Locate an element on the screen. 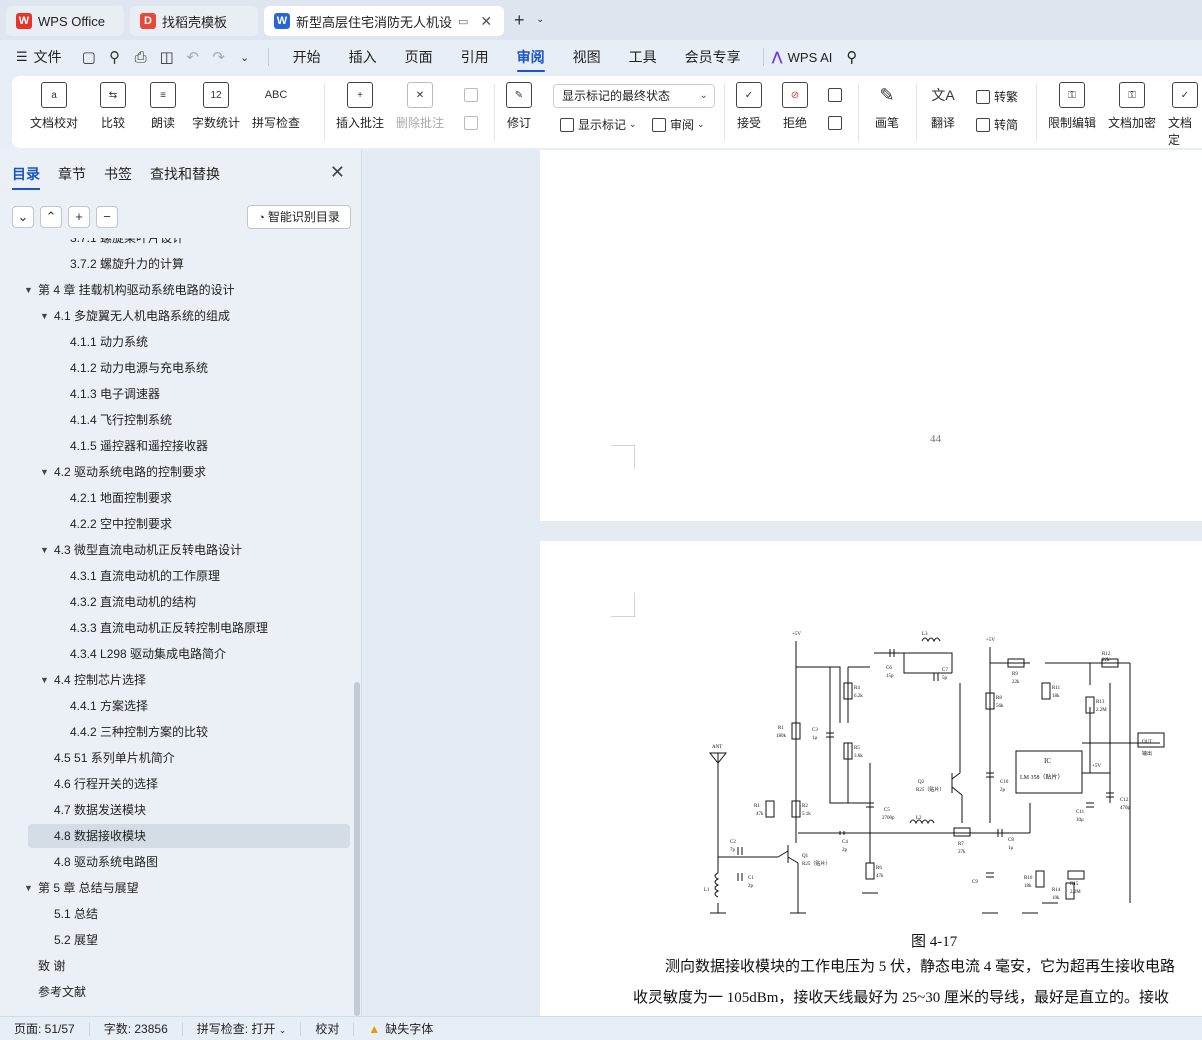 This screenshot has width=1202, height=1040. redo-icon: ↷ is located at coordinates (219, 57).